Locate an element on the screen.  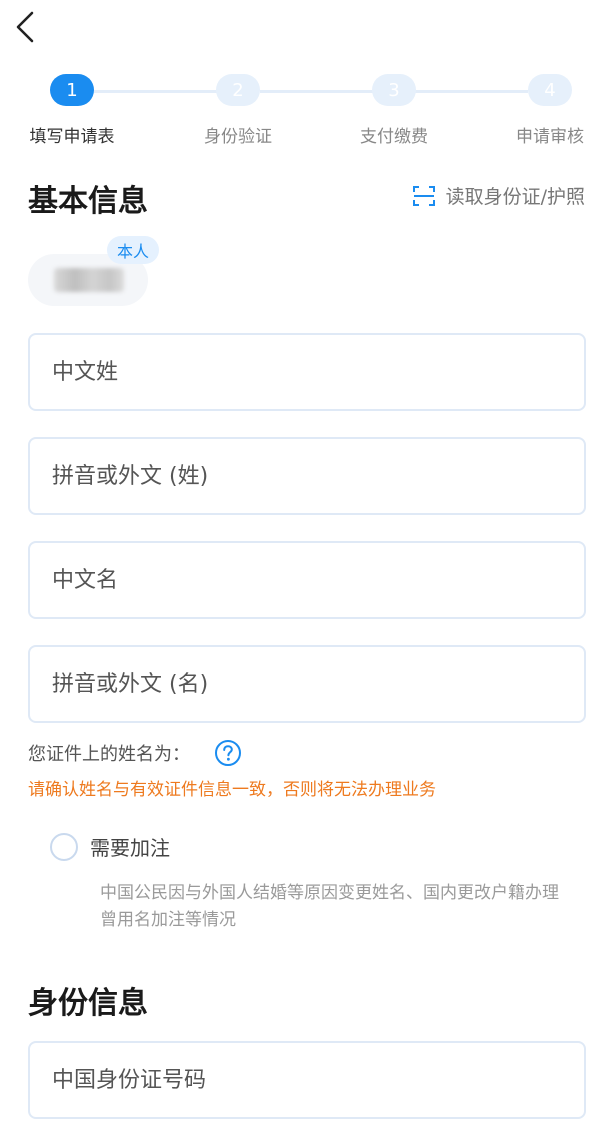
cn-surname-field is located at coordinates (307, 372).